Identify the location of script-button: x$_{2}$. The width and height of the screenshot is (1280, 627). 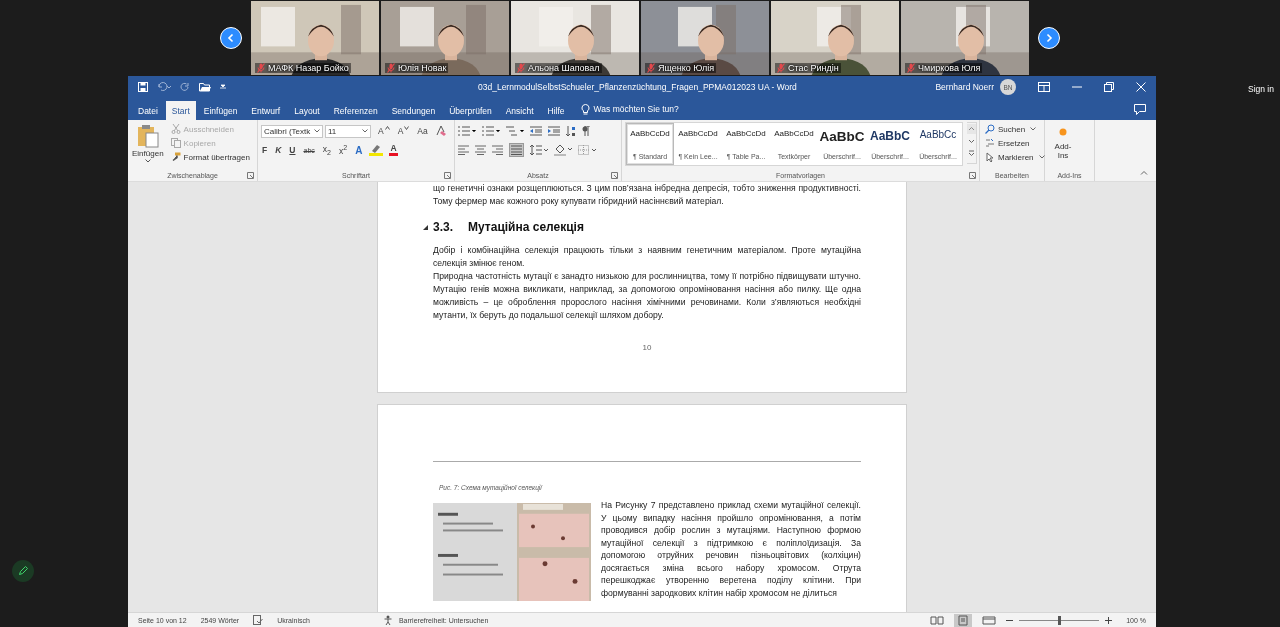
(326, 150).